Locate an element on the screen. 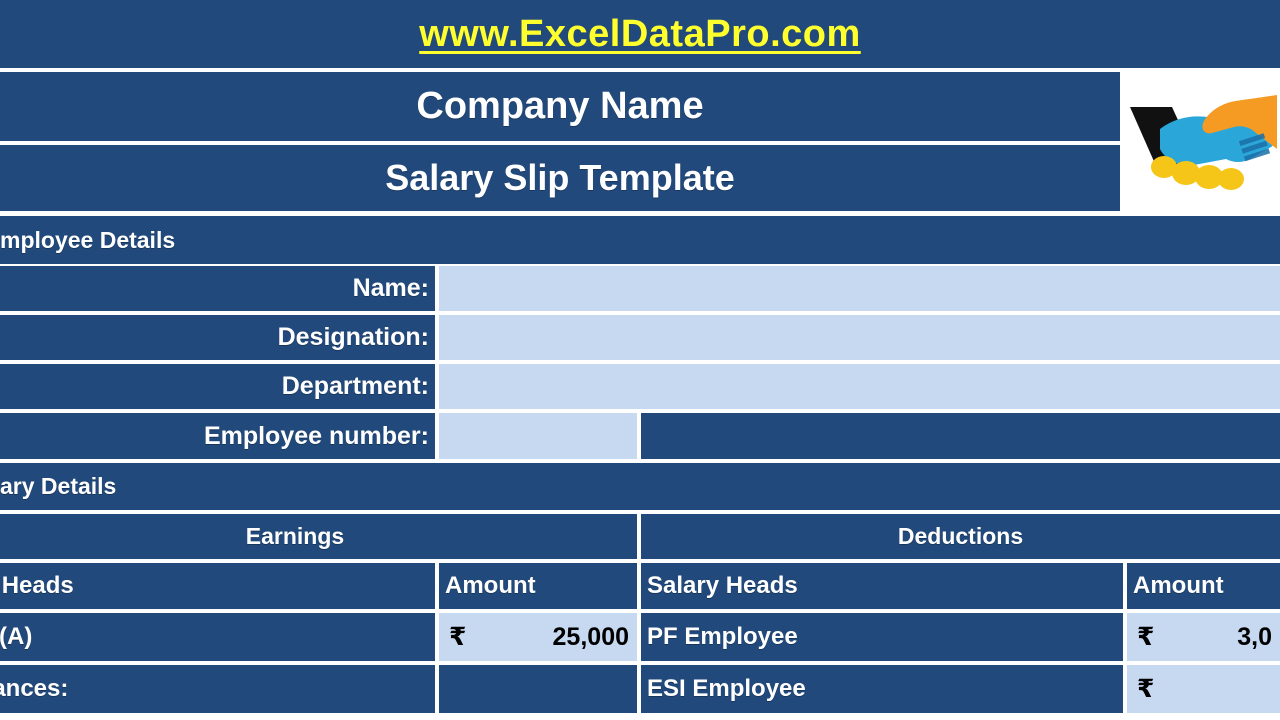  handshake-logo is located at coordinates (1203, 140).